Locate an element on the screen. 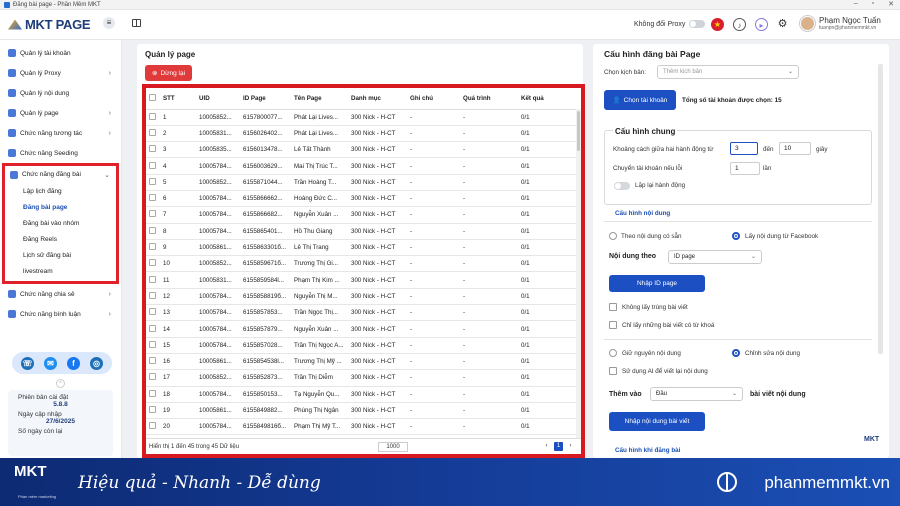  column-header: Kết quả is located at coordinates (549, 99).